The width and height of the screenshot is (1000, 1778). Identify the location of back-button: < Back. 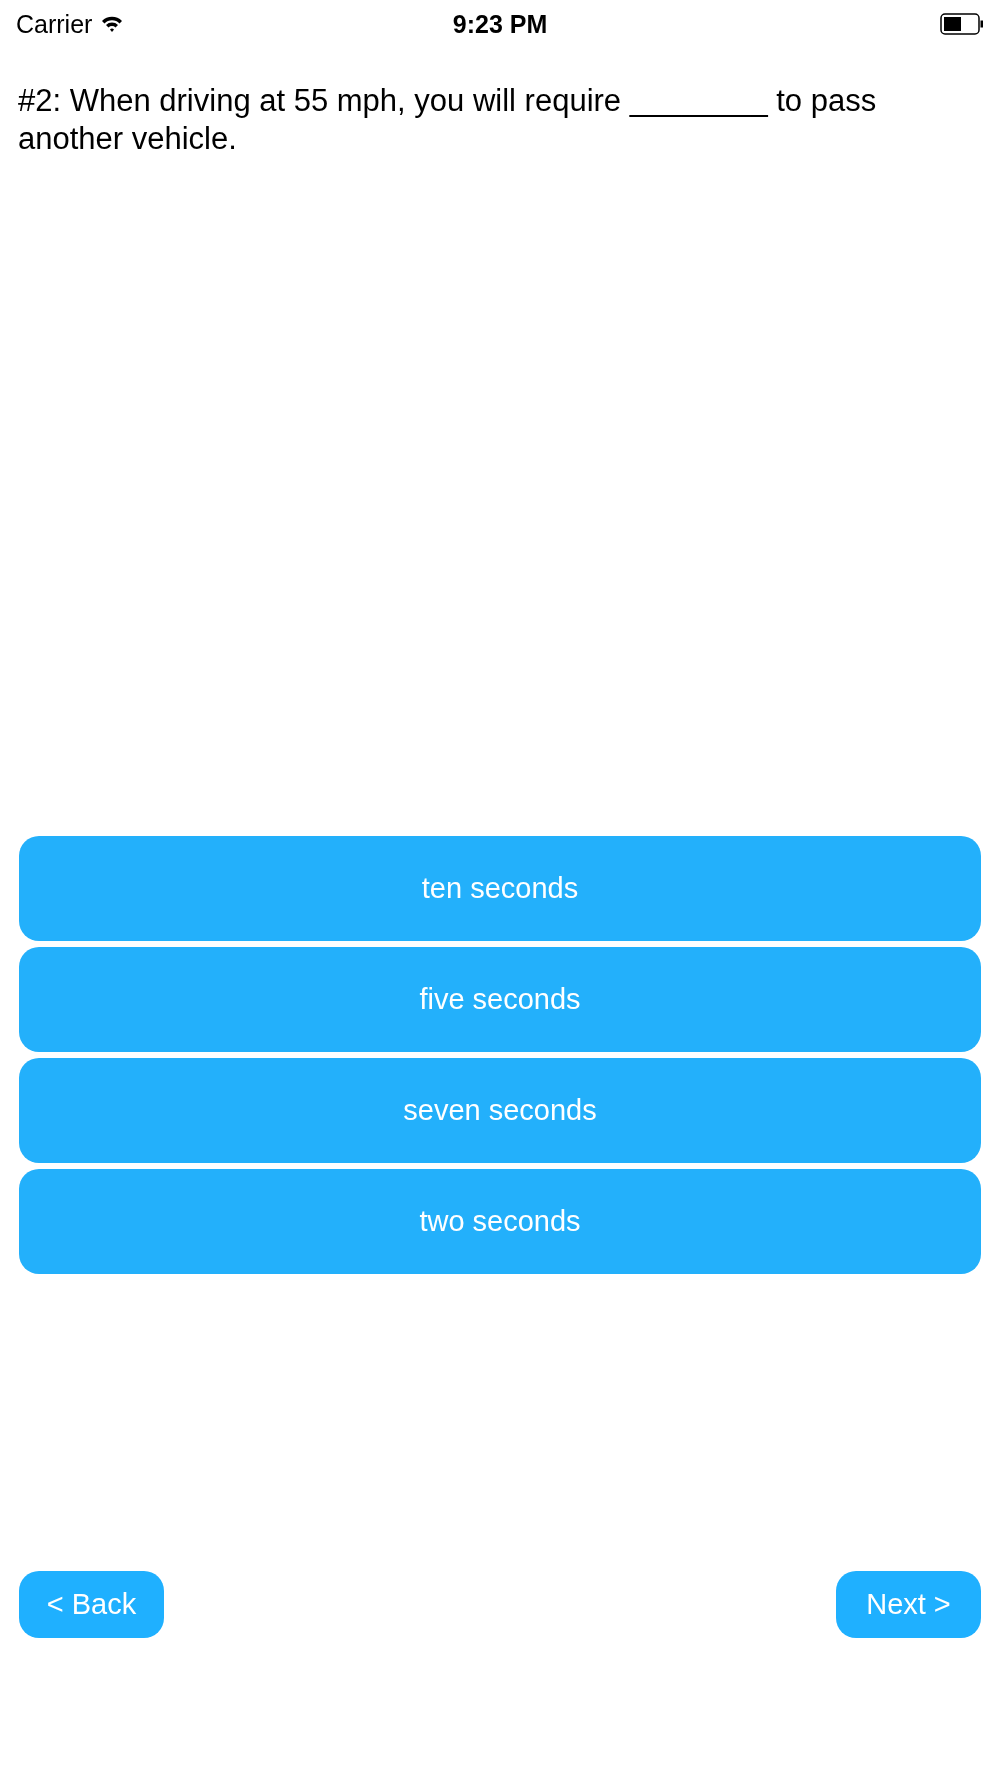
(91, 1604).